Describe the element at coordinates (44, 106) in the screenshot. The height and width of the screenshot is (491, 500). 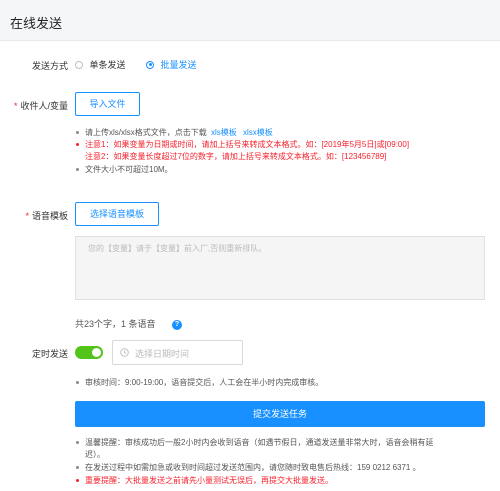
I see `recipients-label-text: 收件人/变量` at that location.